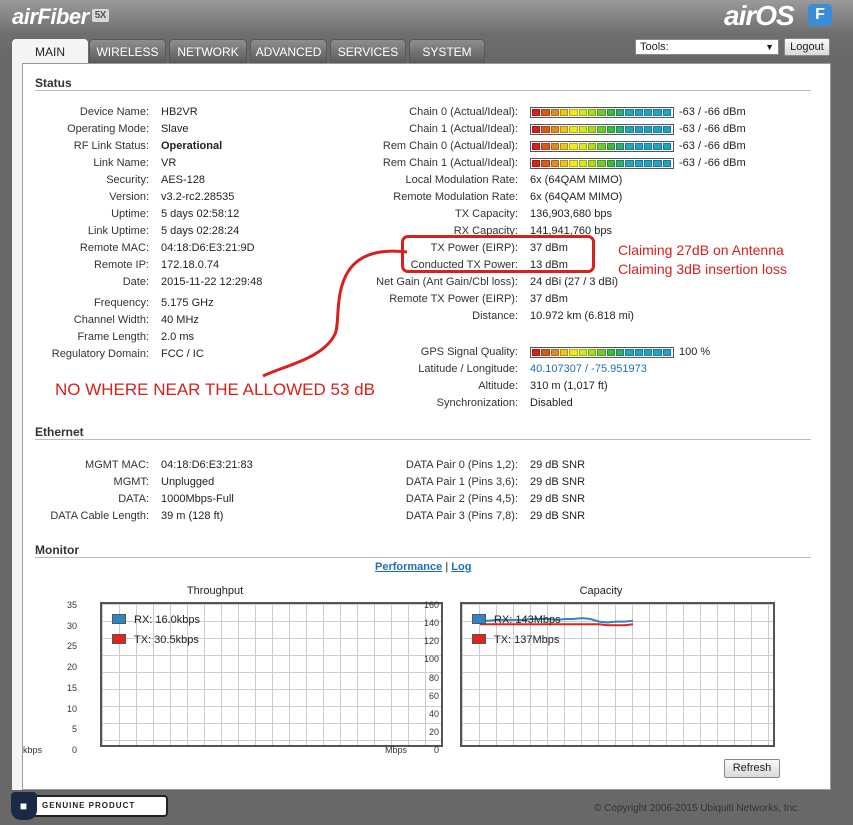 The height and width of the screenshot is (825, 853). Describe the element at coordinates (368, 51) in the screenshot. I see `tab-services: SERVICES` at that location.